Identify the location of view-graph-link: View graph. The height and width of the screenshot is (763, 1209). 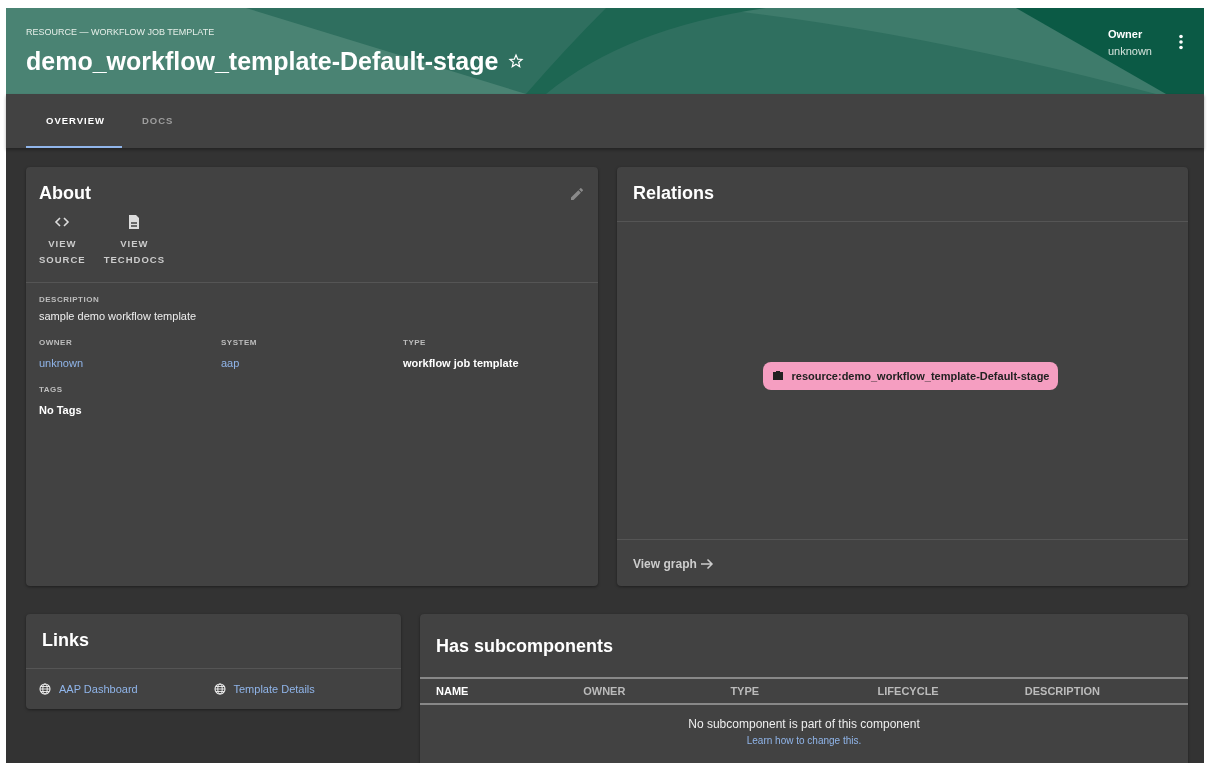
(673, 564).